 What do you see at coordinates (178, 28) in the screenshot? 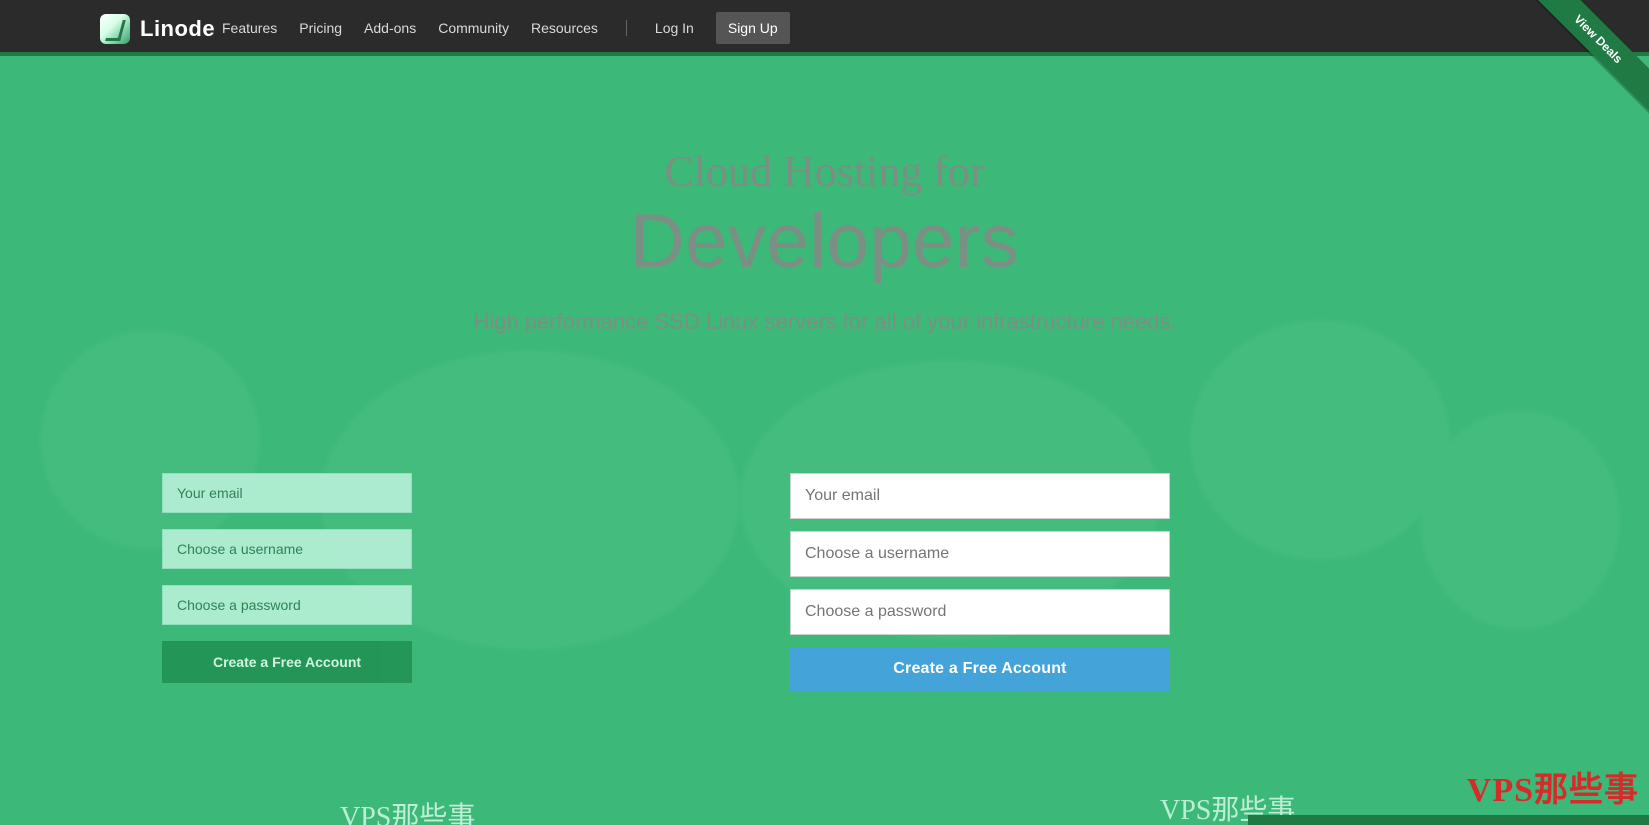
I see `brand-name: Linode` at bounding box center [178, 28].